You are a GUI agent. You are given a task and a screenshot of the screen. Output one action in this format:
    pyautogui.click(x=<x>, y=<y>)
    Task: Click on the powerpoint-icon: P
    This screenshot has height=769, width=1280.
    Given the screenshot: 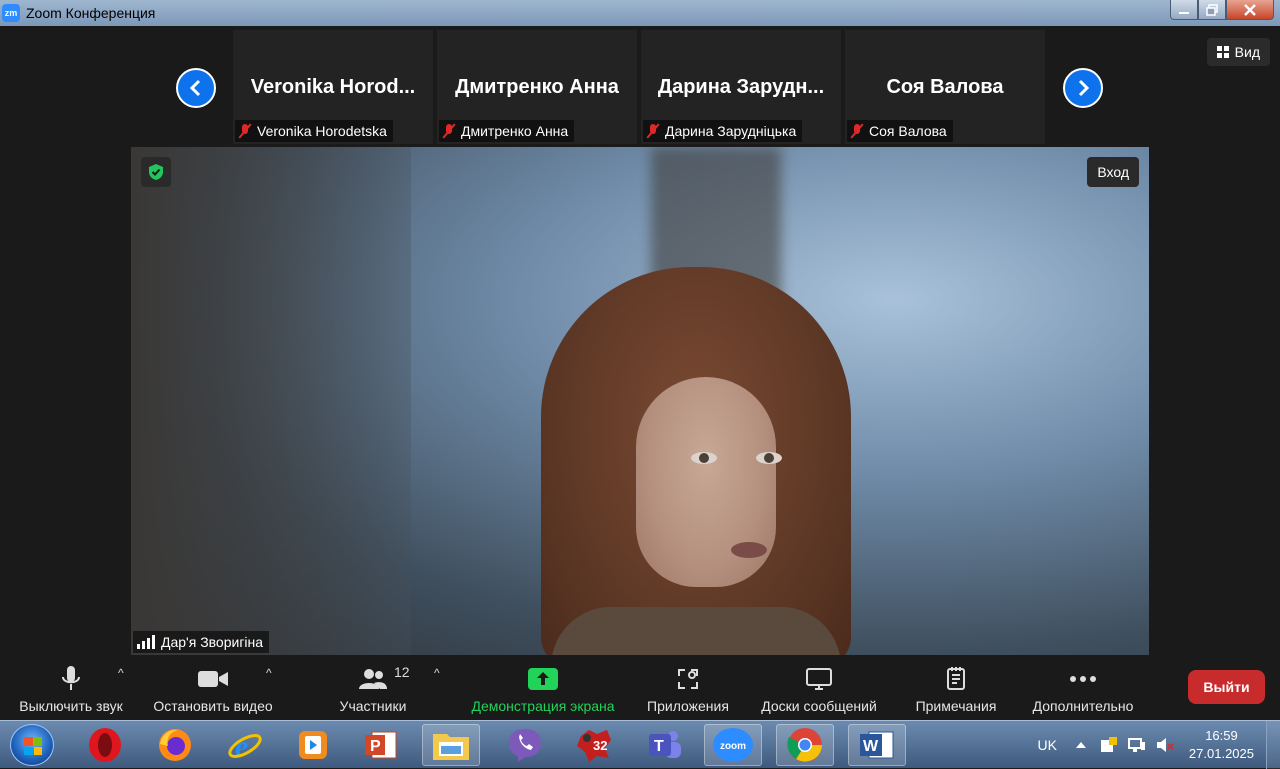 What is the action you would take?
    pyautogui.click(x=381, y=745)
    